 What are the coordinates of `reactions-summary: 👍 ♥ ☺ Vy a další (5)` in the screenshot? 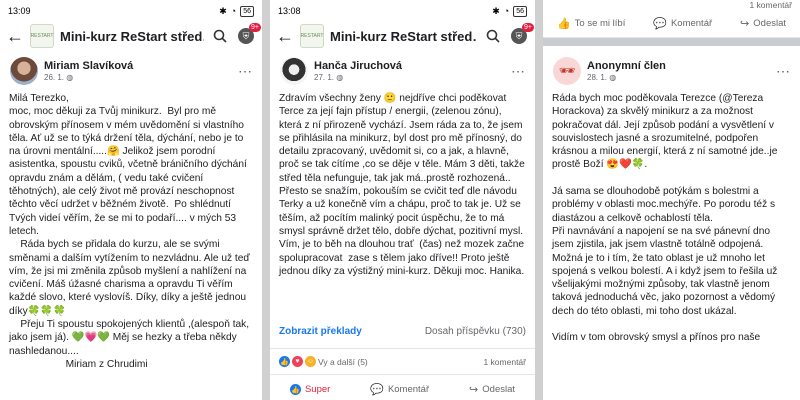 It's located at (323, 361).